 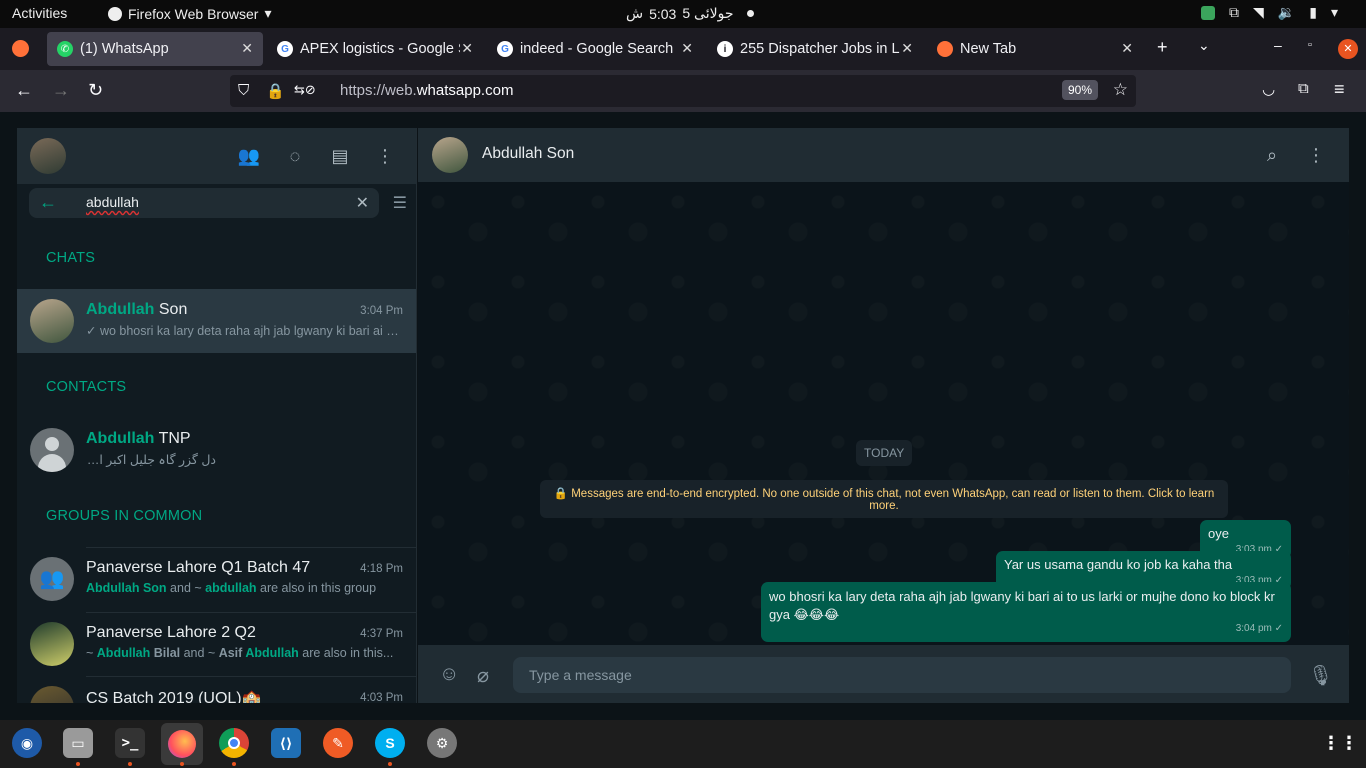 I want to click on settings-icon: ⚙, so click(x=442, y=743).